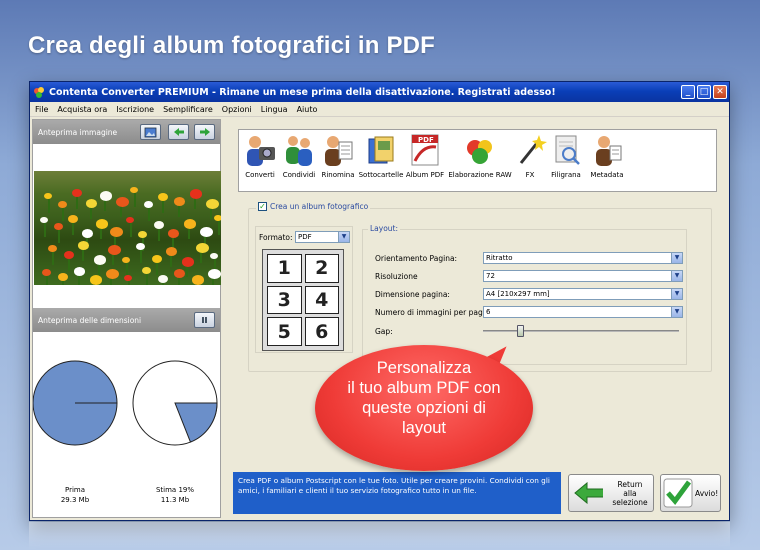 The image size is (760, 550). I want to click on tool-rinomina: Rinomina, so click(338, 156).